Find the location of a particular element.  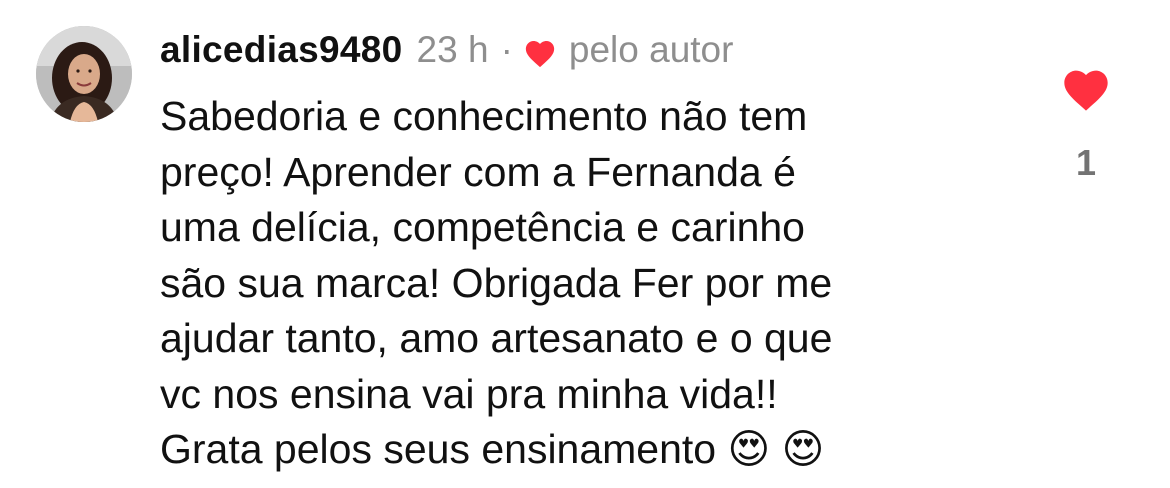

like-count: 1 is located at coordinates (1086, 163).